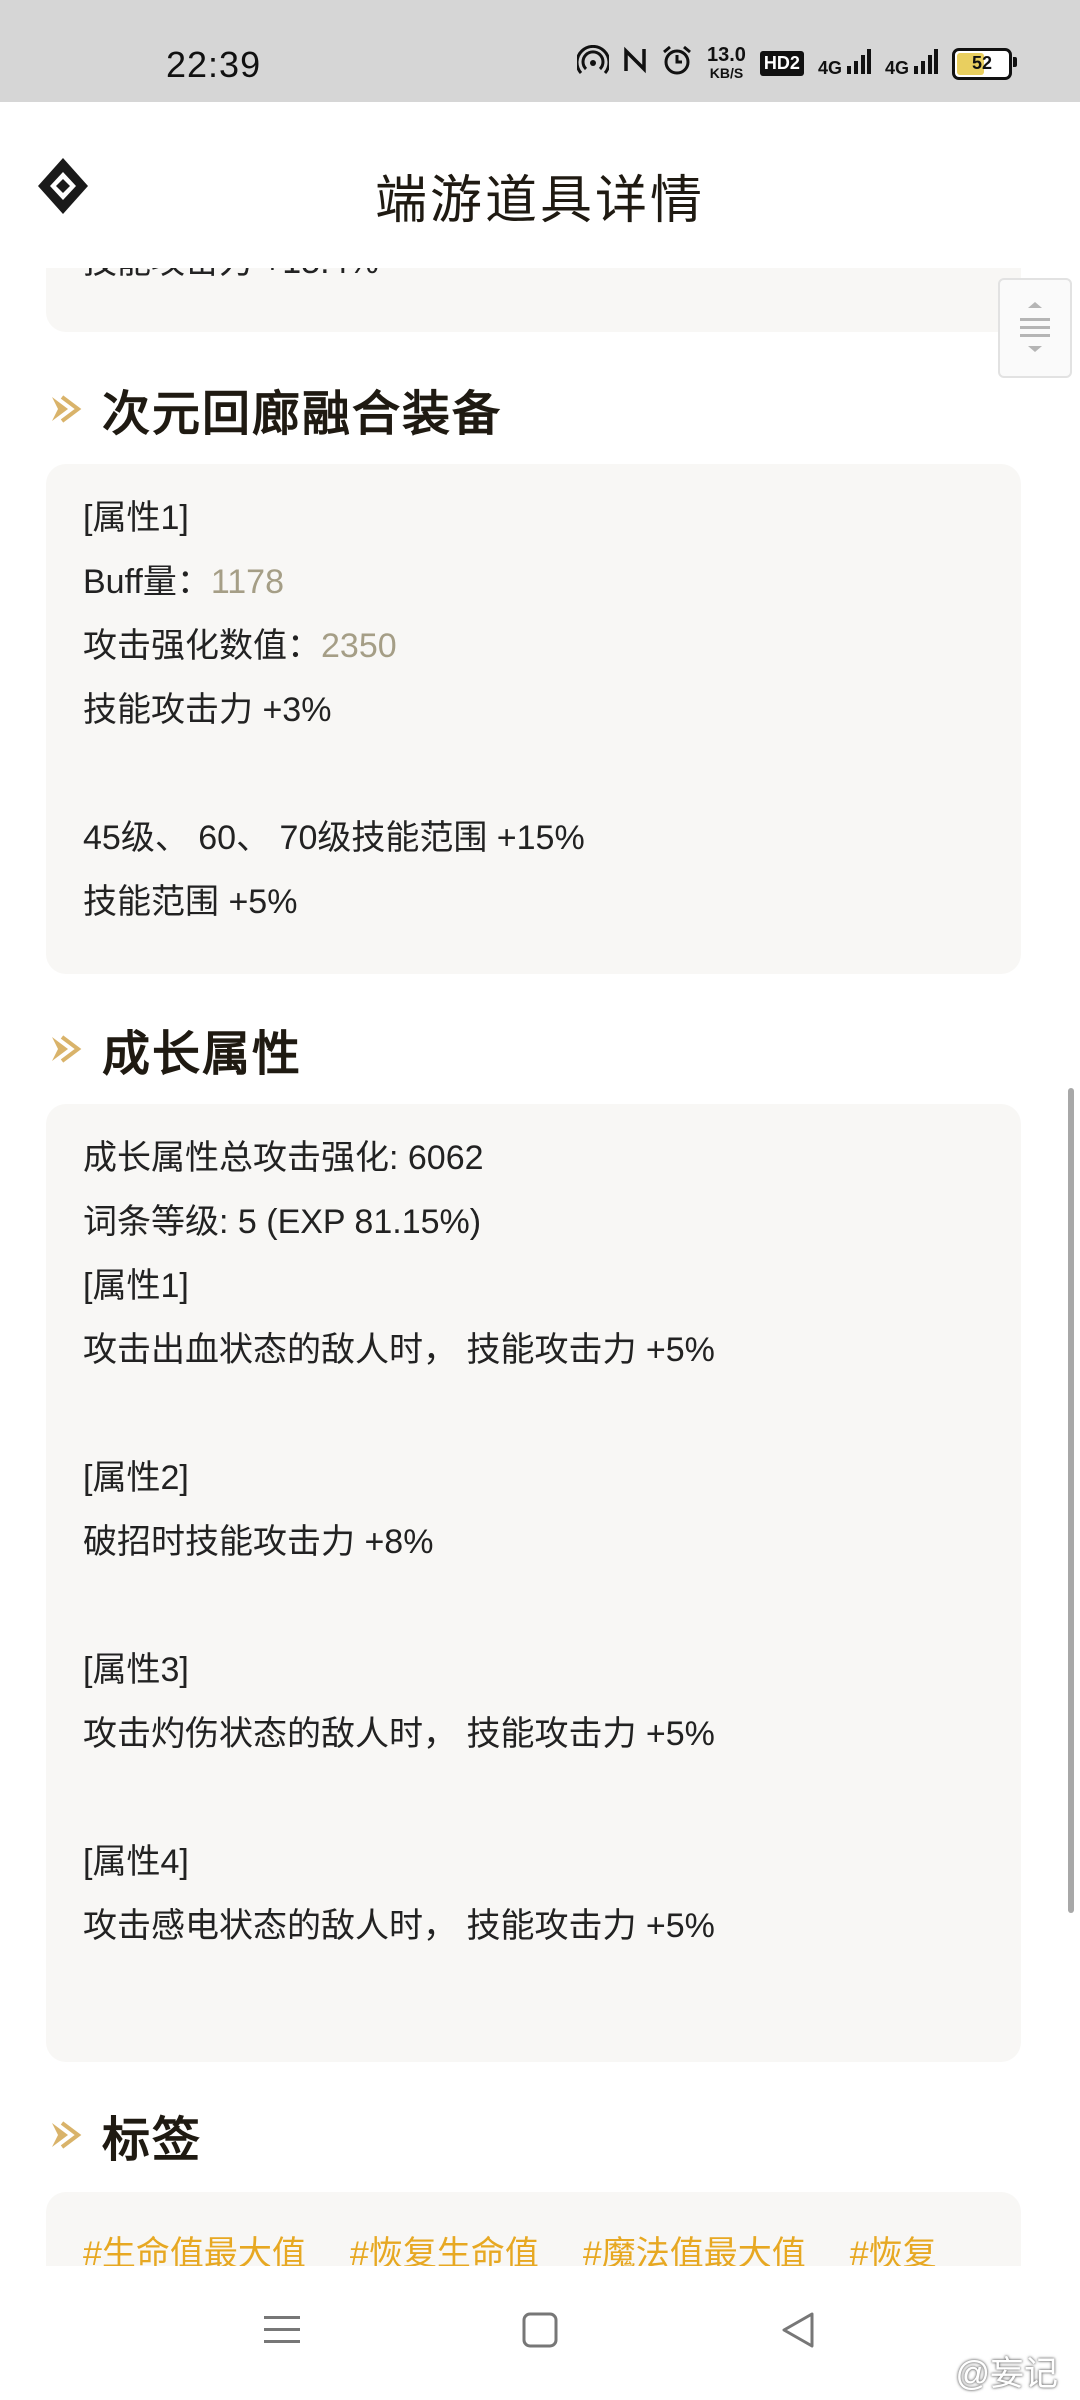 This screenshot has width=1080, height=2400. What do you see at coordinates (635, 63) in the screenshot?
I see `nfc-icon` at bounding box center [635, 63].